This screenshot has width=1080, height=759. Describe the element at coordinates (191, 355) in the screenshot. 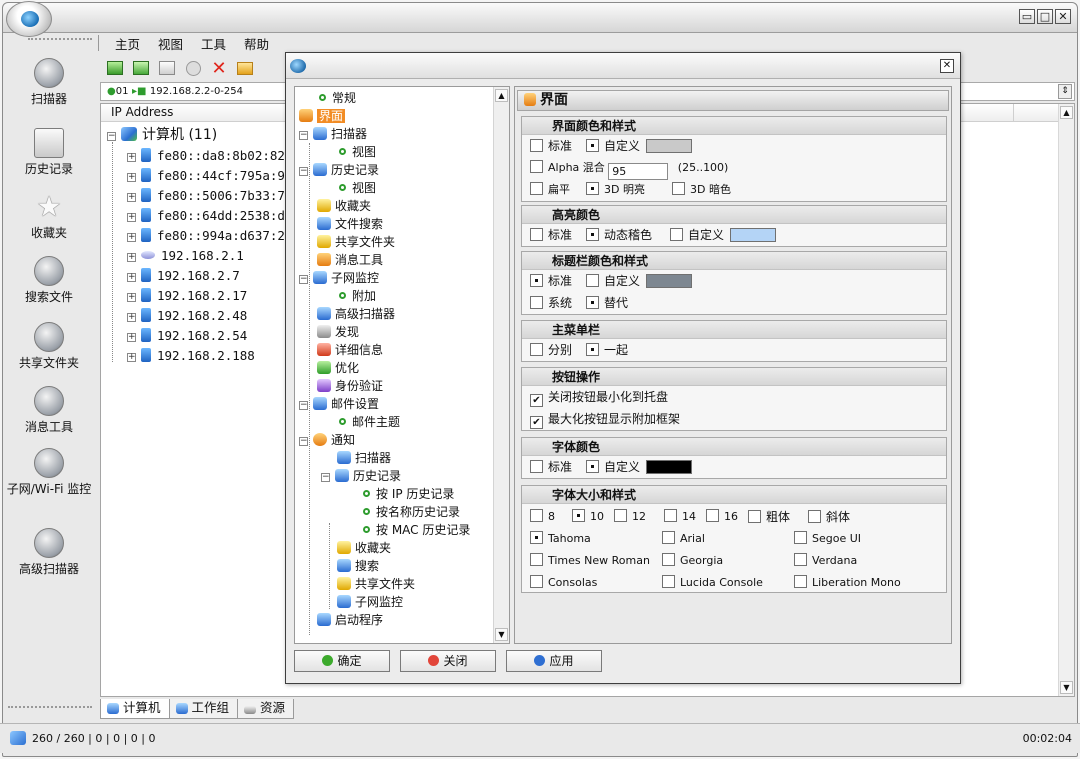

I see `list-item: +192.168.2.188` at that location.